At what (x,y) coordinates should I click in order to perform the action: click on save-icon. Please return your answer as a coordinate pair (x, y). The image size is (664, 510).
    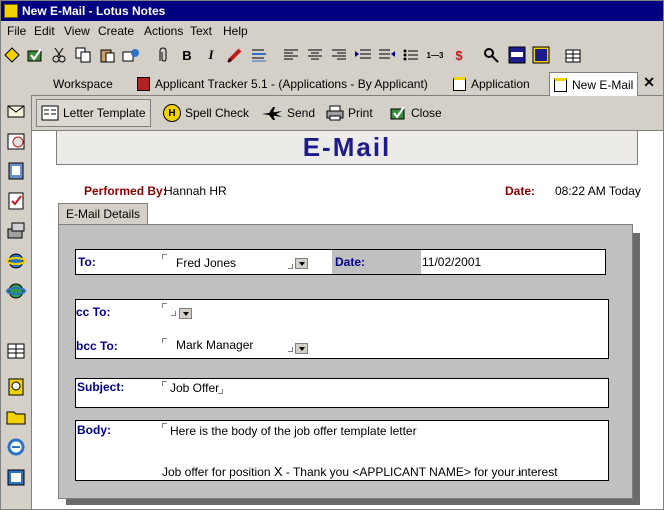
    Looking at the image, I should click on (35, 55).